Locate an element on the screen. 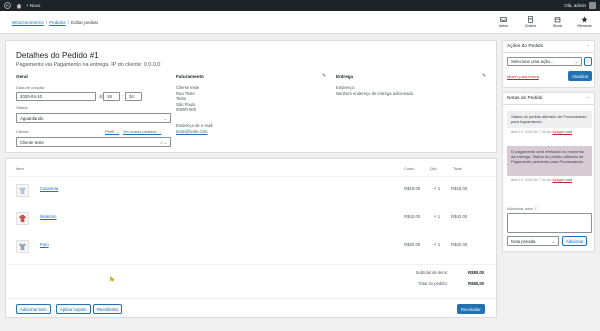 The width and height of the screenshot is (600, 331). stock-icon is located at coordinates (557, 20).